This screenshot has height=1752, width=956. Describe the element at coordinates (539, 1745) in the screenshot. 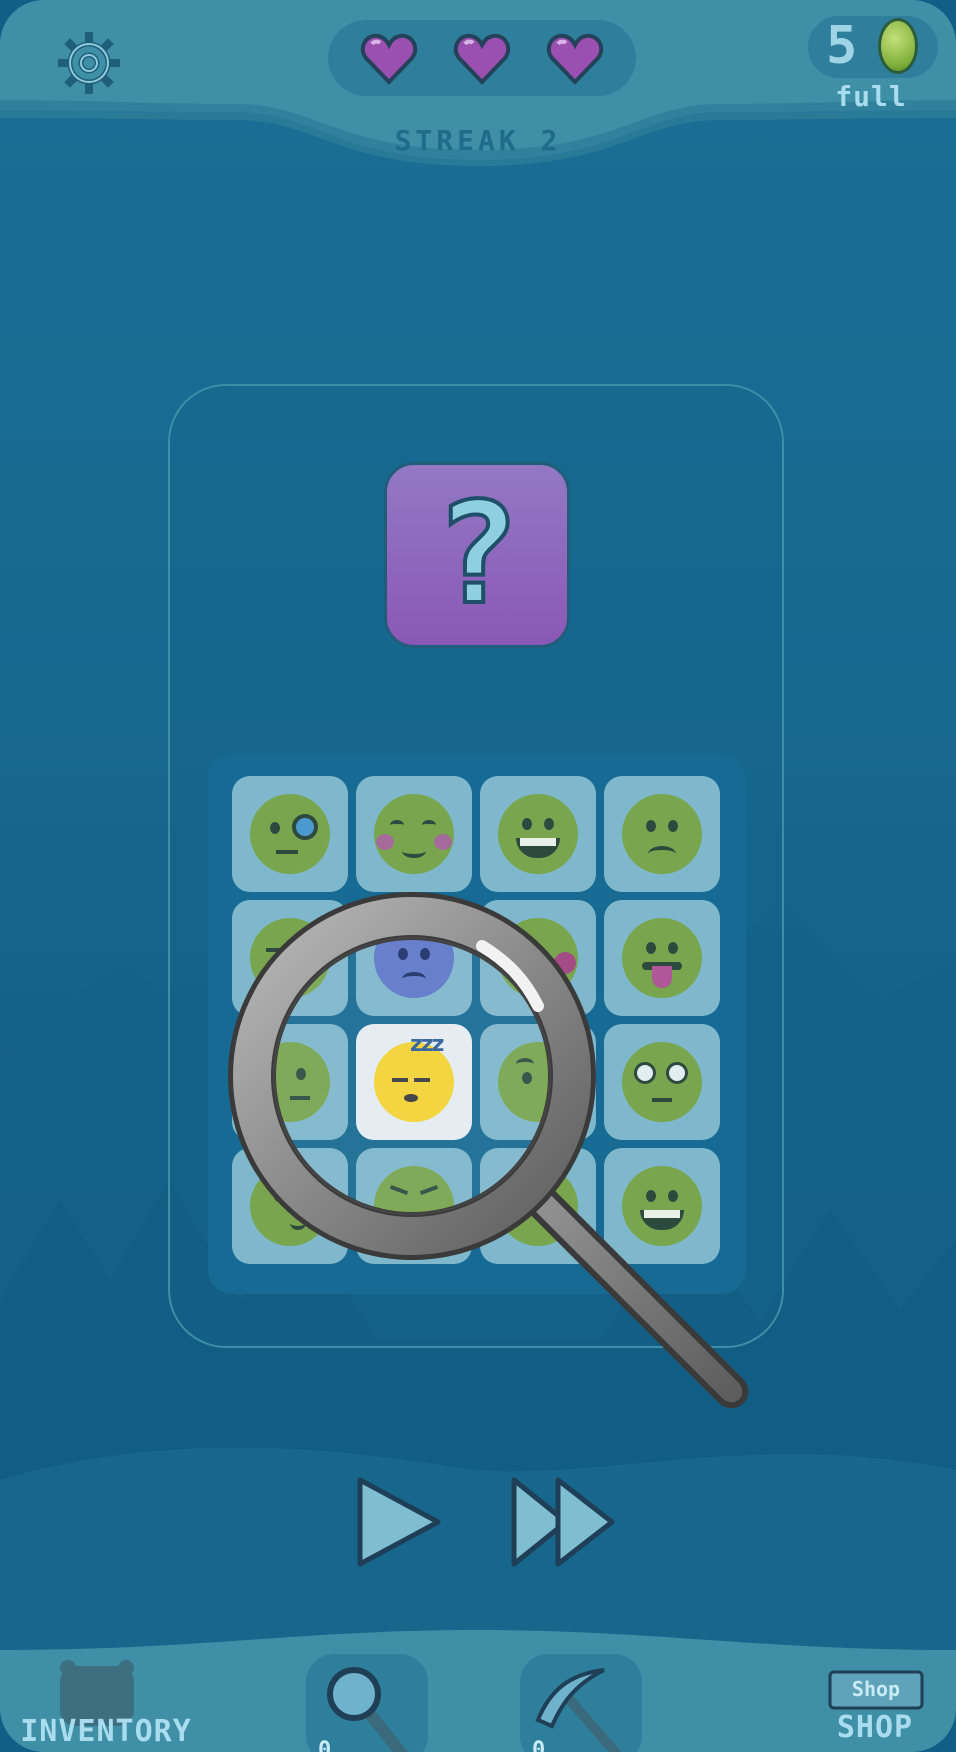

I see `pickaxe-tool-count: 0` at that location.